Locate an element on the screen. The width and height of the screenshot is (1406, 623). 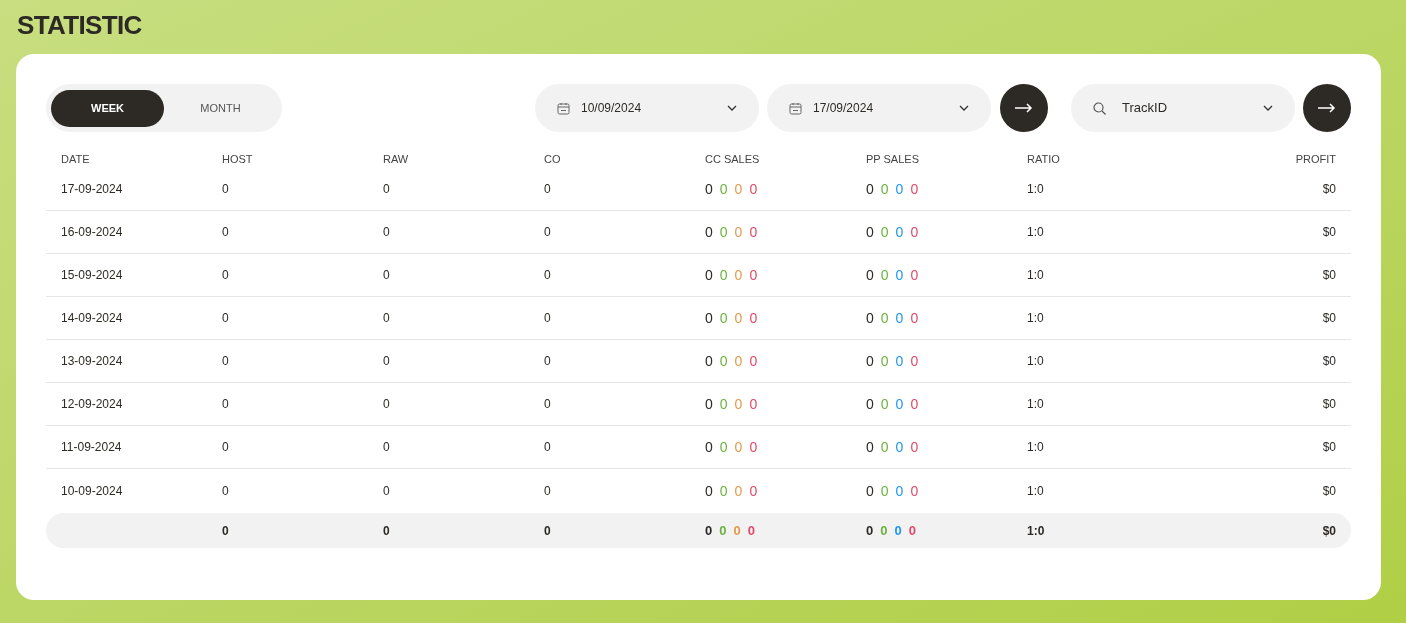
date-from-field: 10/09/2024 is located at coordinates (647, 108).